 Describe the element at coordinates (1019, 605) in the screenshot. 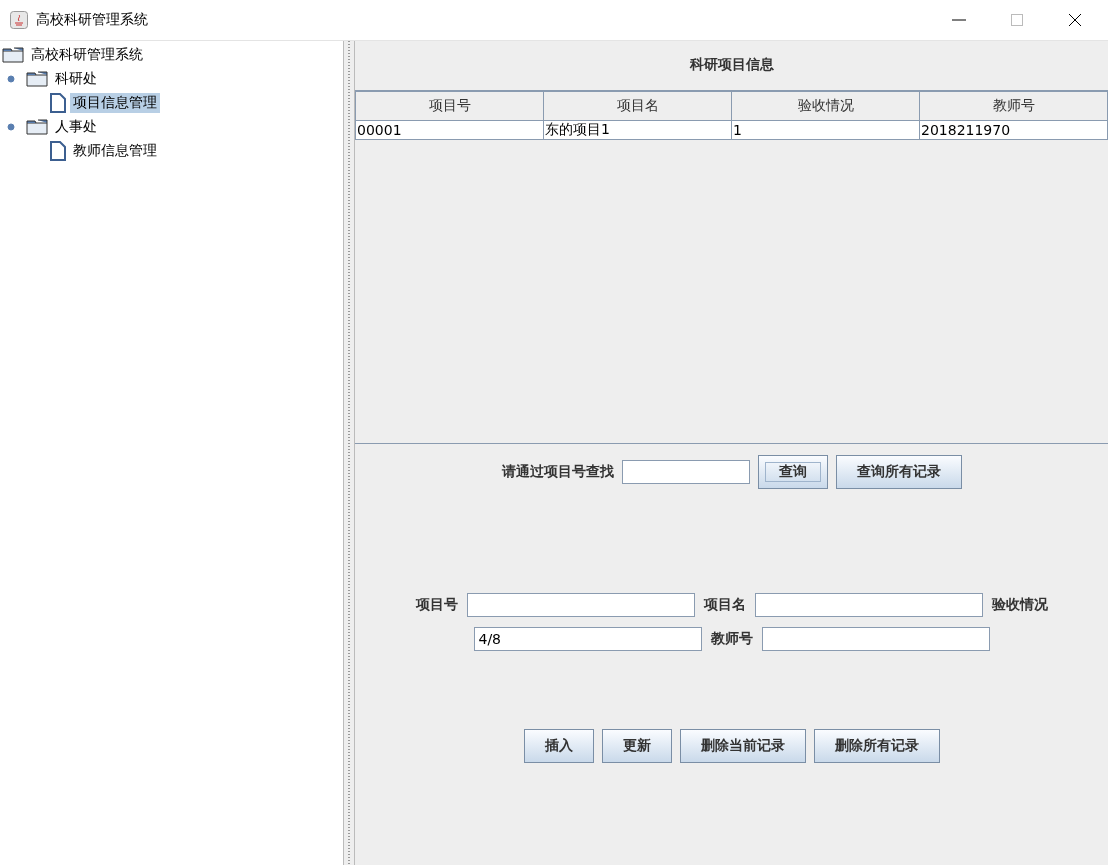

I see `field-label: 验收情况` at that location.